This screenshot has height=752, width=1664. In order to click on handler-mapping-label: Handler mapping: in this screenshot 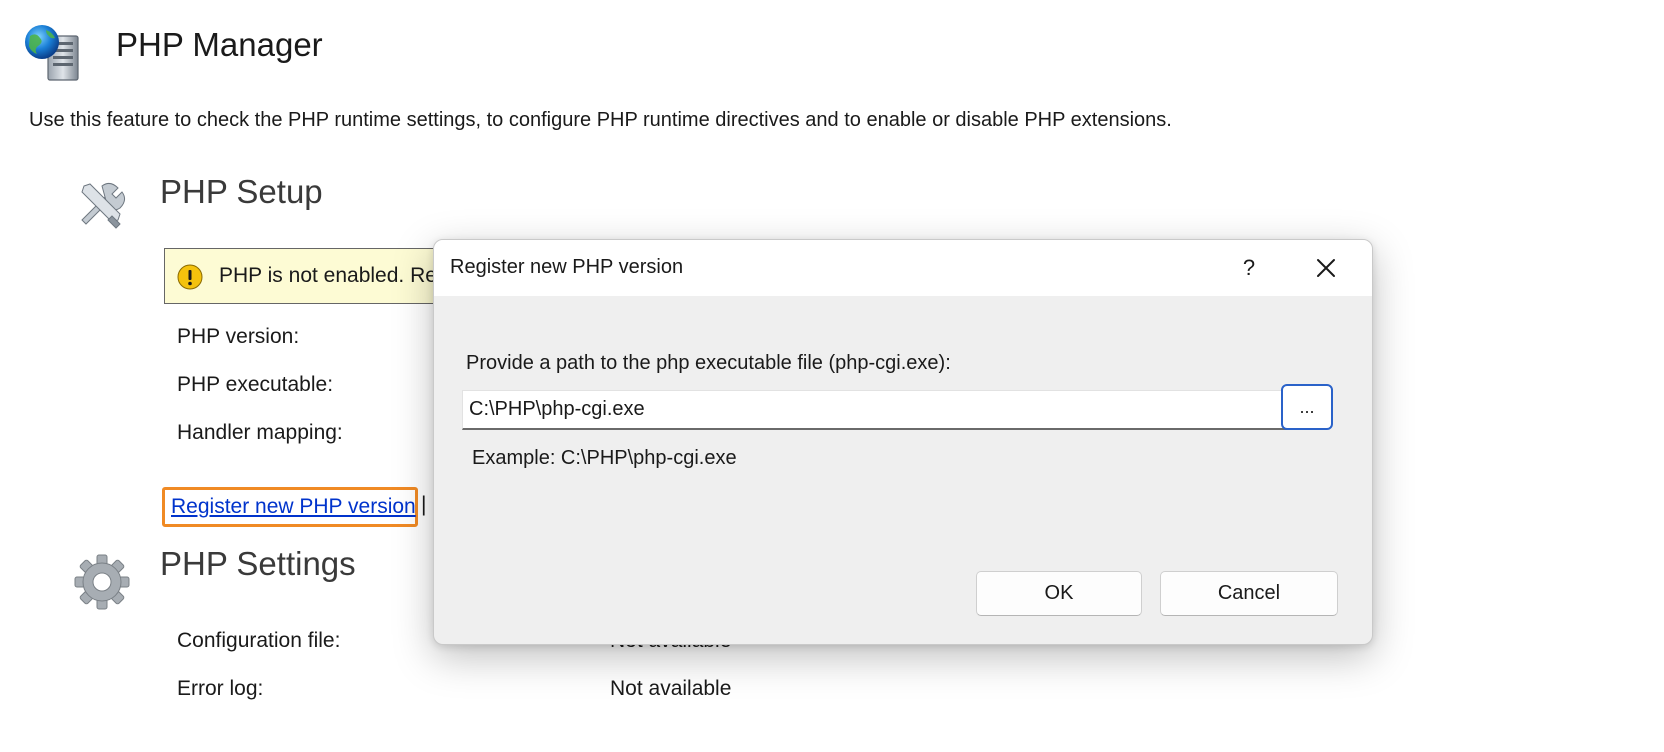, I will do `click(260, 432)`.